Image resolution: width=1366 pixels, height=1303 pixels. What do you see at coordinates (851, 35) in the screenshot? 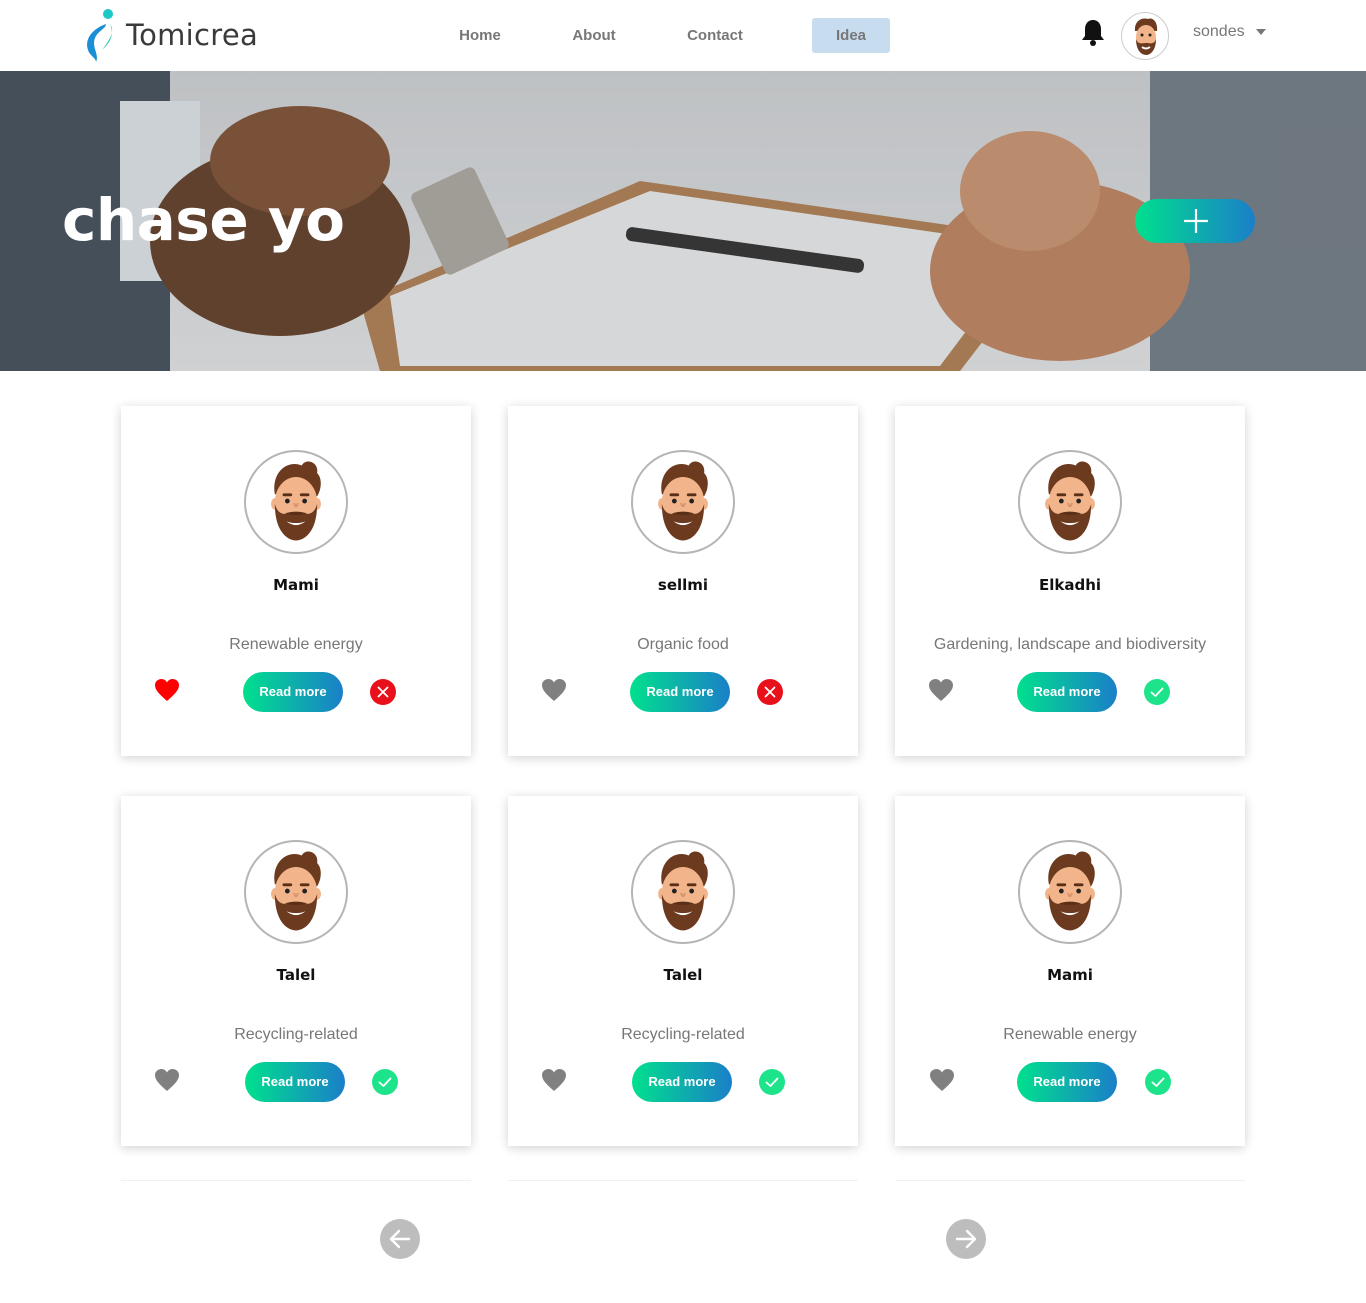
I see `nav-idea: Idea` at bounding box center [851, 35].